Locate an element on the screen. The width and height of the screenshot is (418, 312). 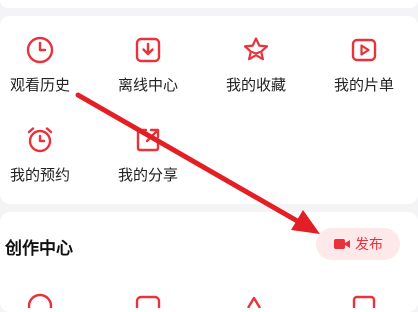
top-card is located at coordinates (209, 4).